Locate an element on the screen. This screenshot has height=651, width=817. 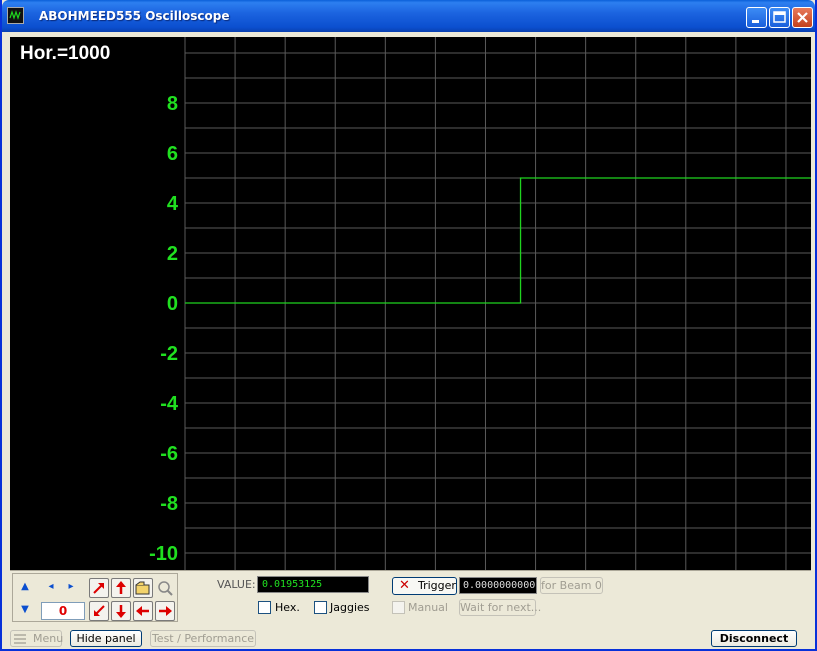
y-tick-label: 6 is located at coordinates (172, 154).